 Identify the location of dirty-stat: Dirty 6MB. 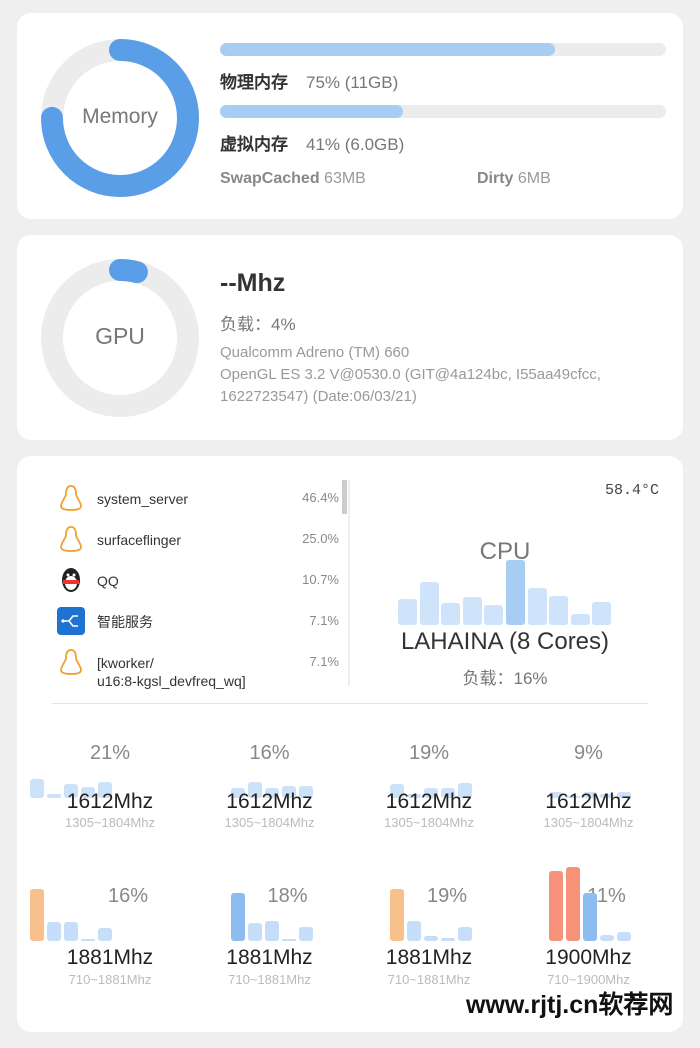
(514, 179).